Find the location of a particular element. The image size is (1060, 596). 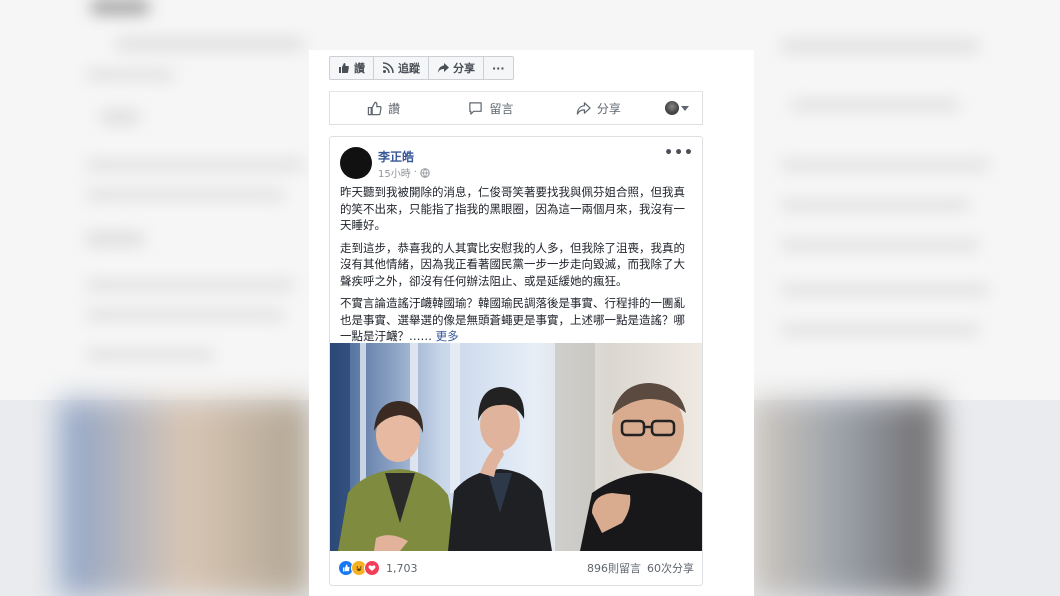

share-page-button: 分享 is located at coordinates (456, 68).